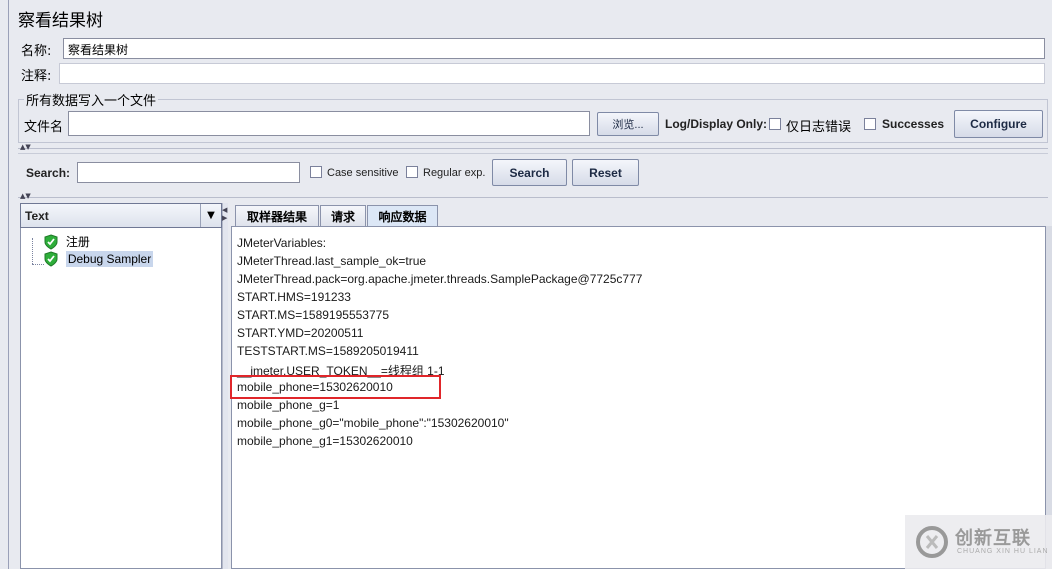 This screenshot has height=569, width=1052. What do you see at coordinates (716, 124) in the screenshot?
I see `log-display-label: Log/Display Only:` at bounding box center [716, 124].